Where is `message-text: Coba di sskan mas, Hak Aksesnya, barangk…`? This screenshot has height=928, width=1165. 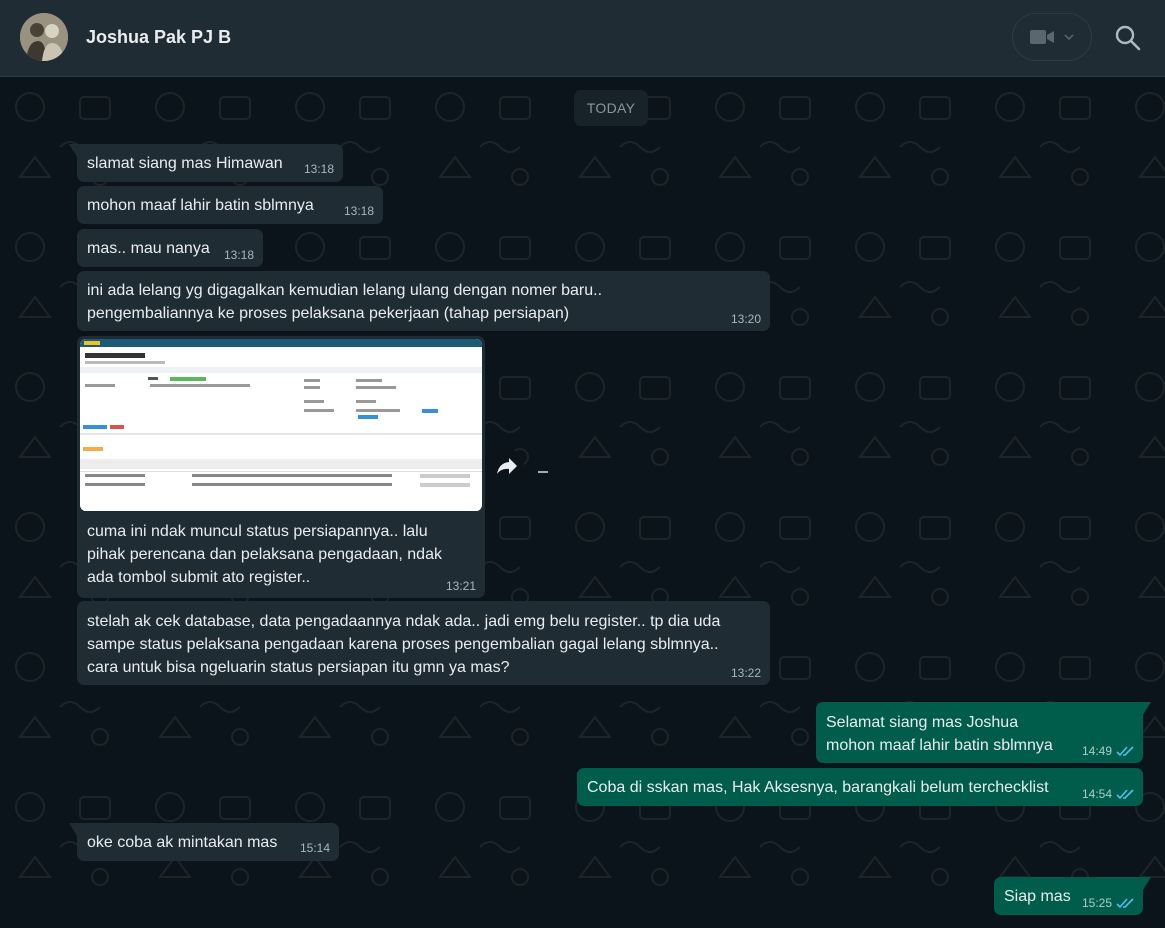 message-text: Coba di sskan mas, Hak Aksesnya, barangk… is located at coordinates (818, 787).